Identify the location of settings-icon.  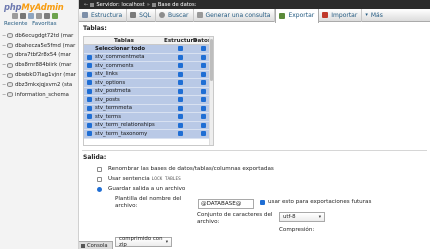
(47, 16).